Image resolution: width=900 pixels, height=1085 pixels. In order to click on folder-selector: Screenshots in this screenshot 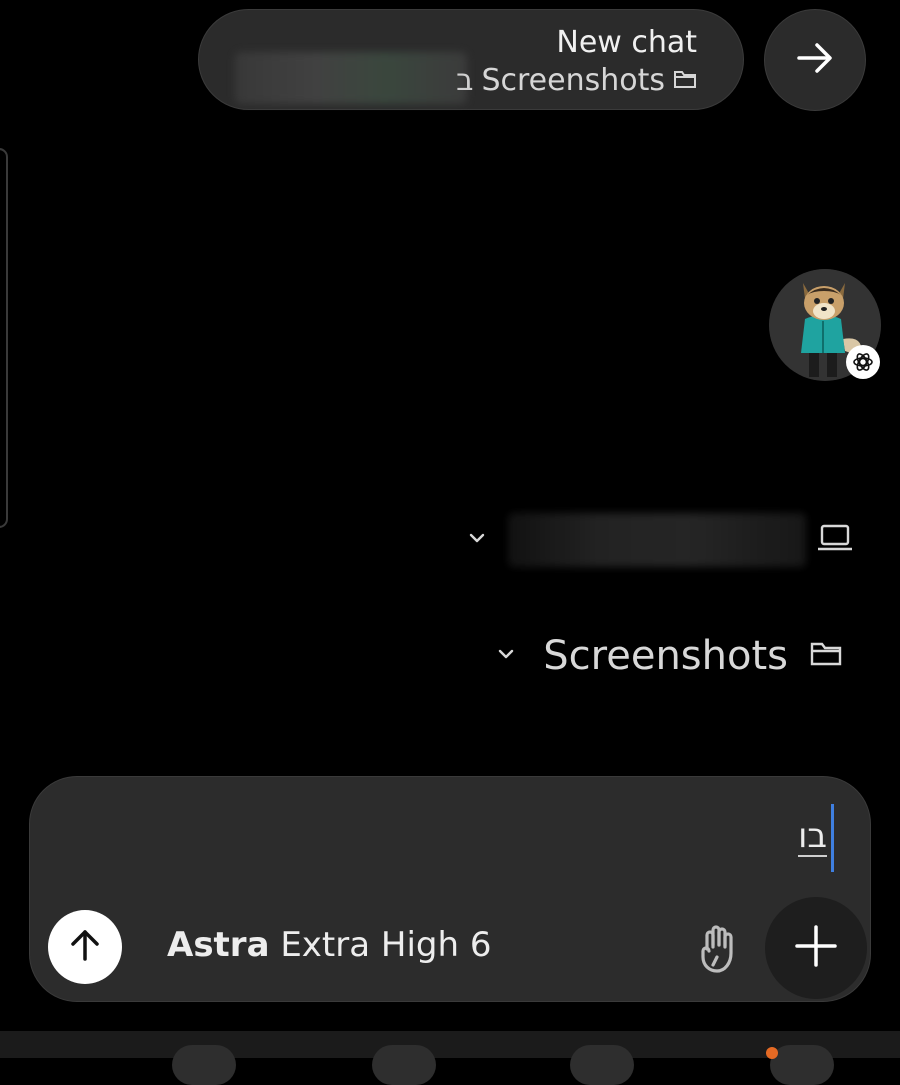, I will do `click(668, 656)`.